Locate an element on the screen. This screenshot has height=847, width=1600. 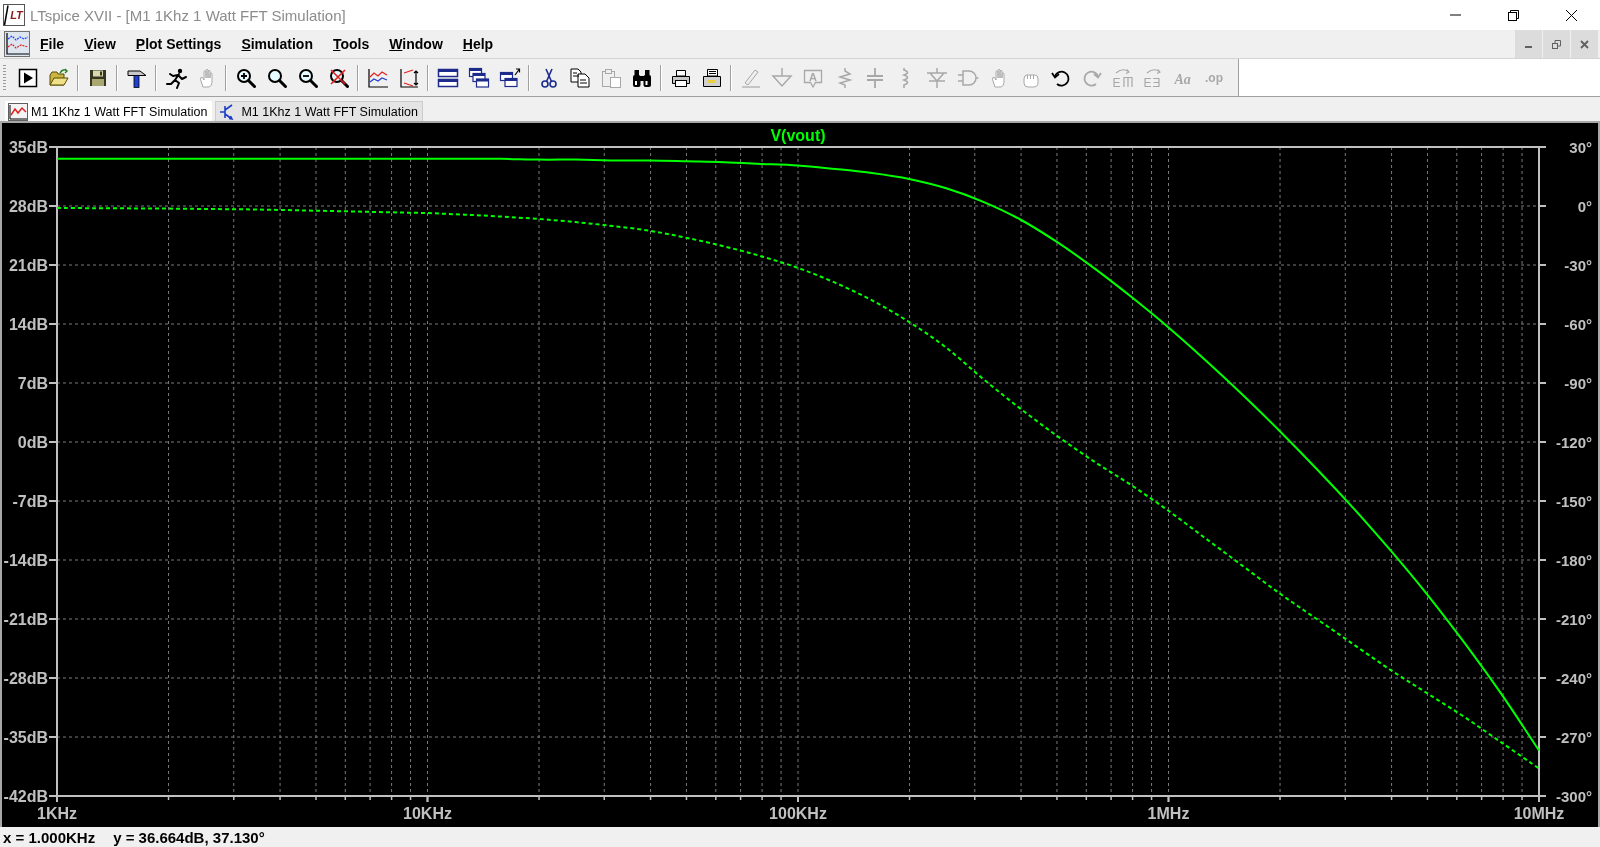
menu-item: Window is located at coordinates (416, 44).